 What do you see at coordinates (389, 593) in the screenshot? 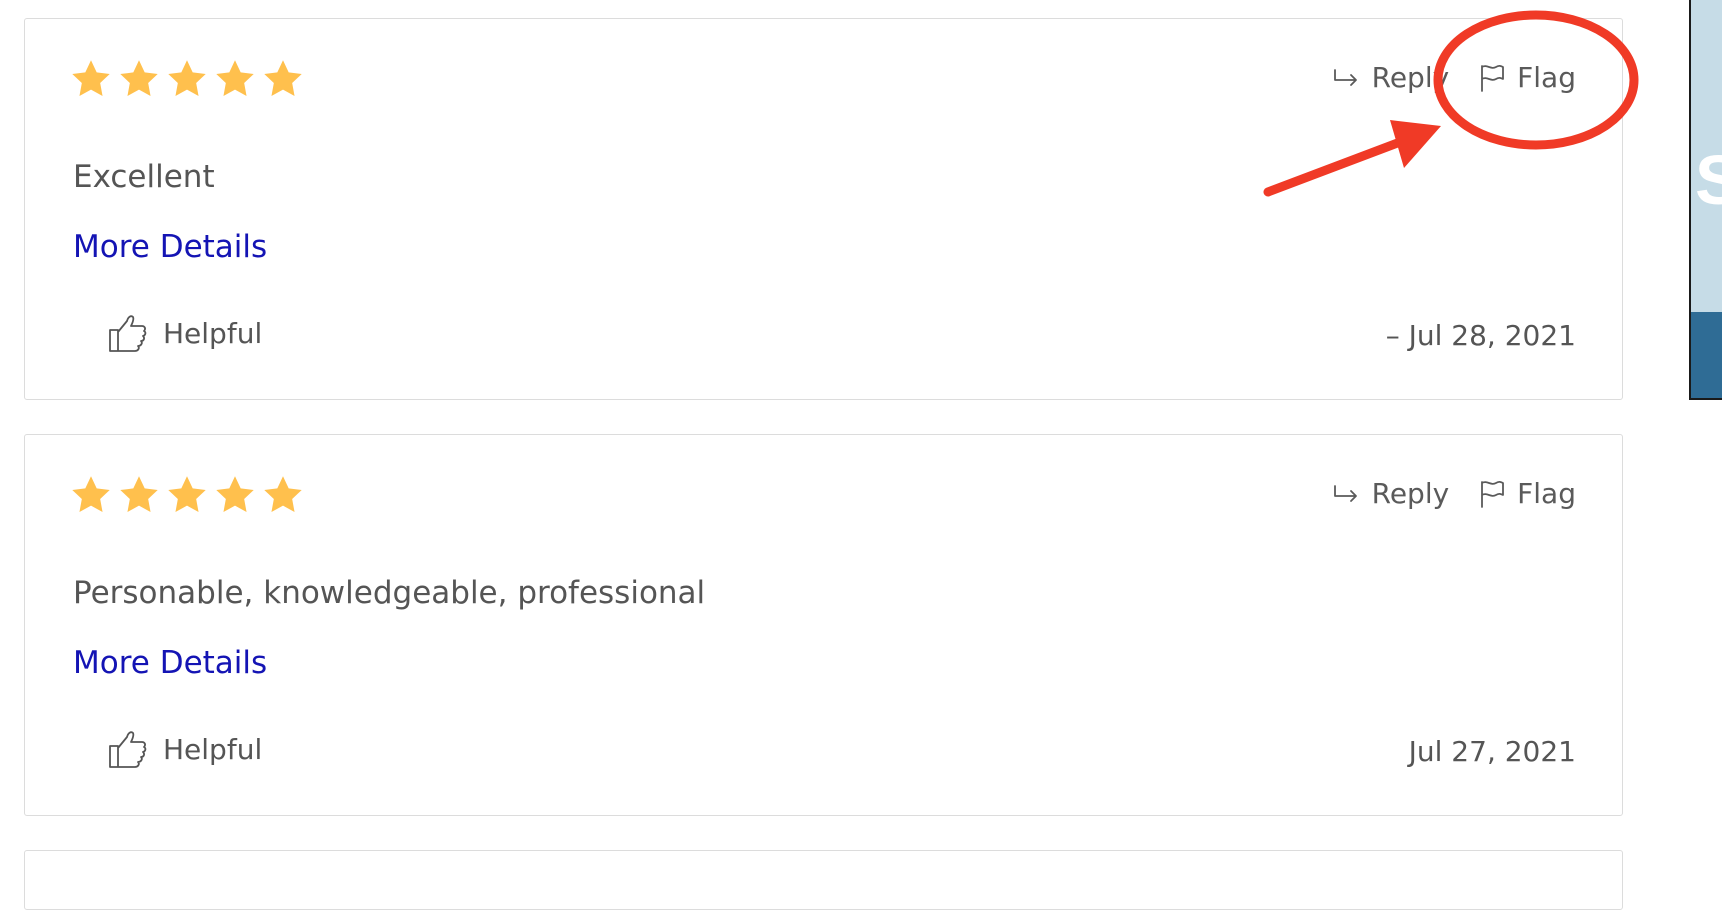
I see `review-text: Personable, knowledgeable, professional` at bounding box center [389, 593].